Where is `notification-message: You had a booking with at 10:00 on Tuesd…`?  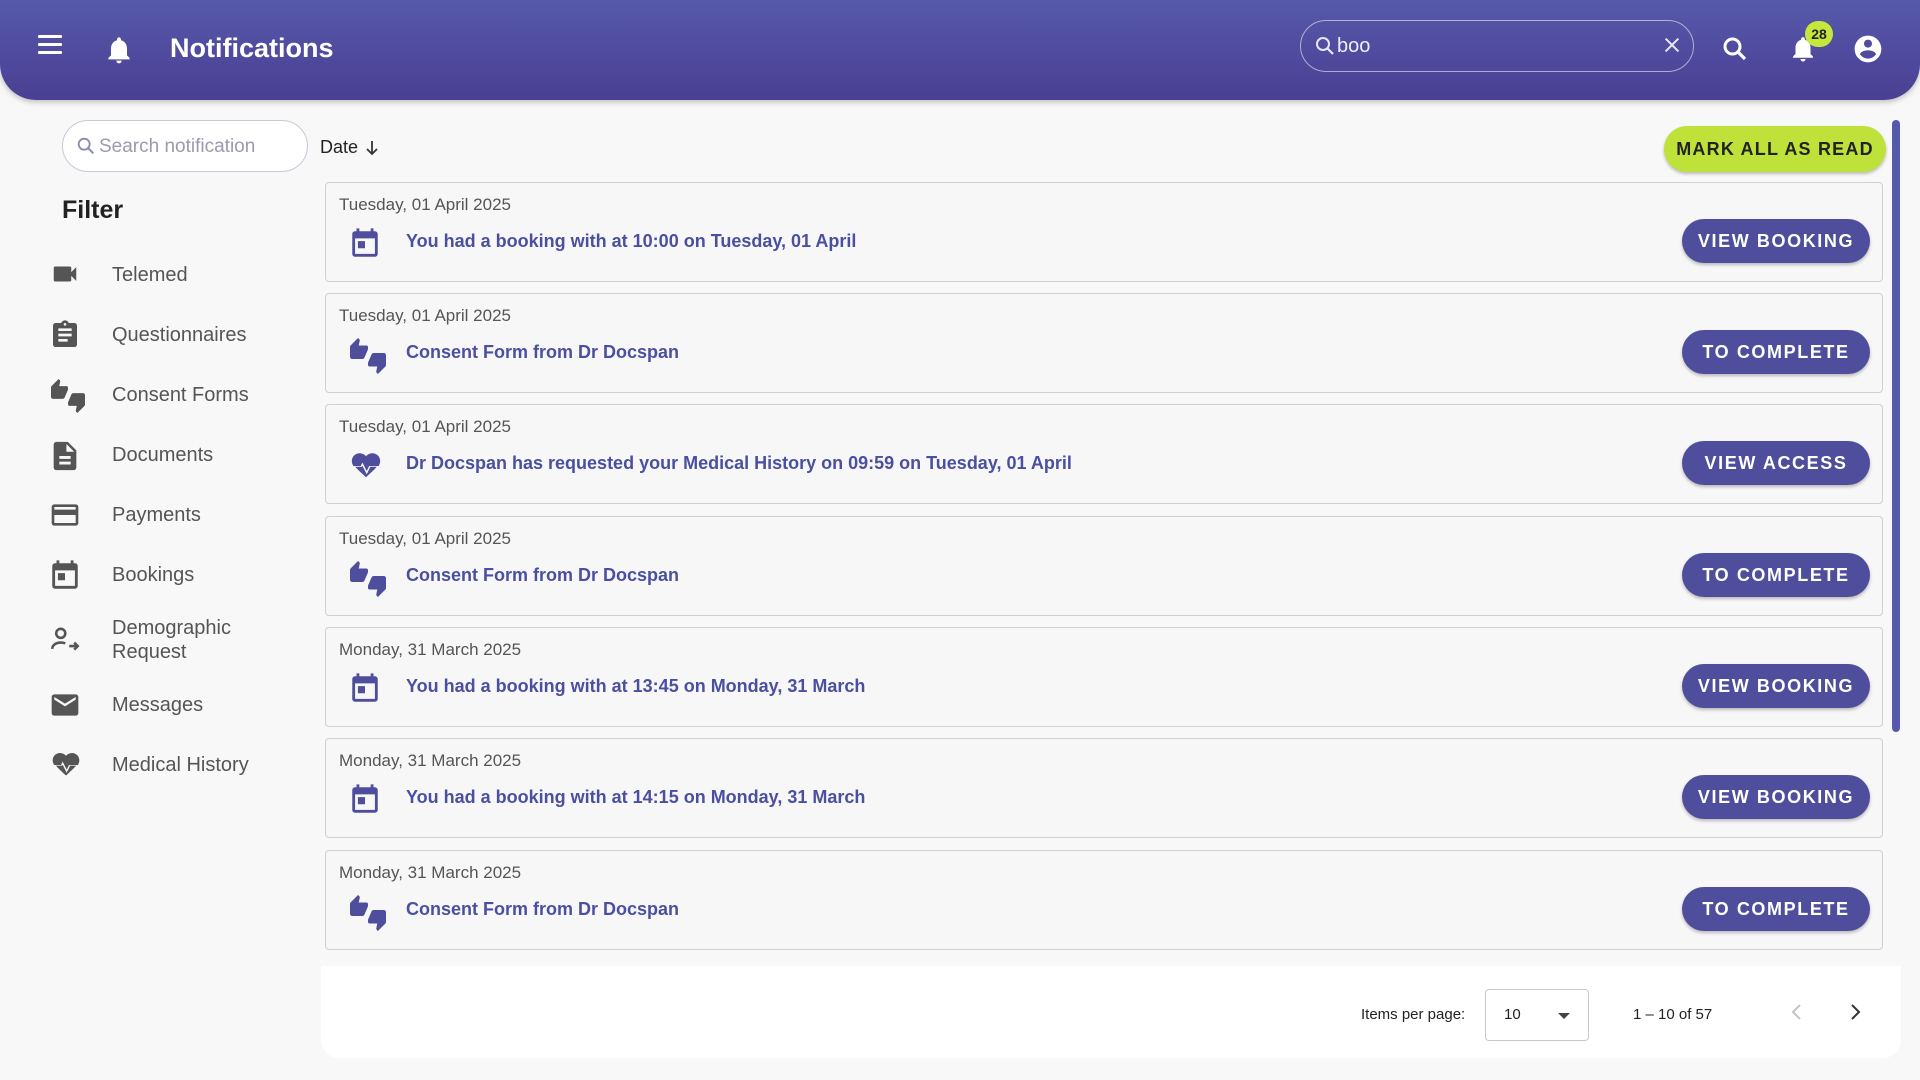 notification-message: You had a booking with at 10:00 on Tuesd… is located at coordinates (631, 241).